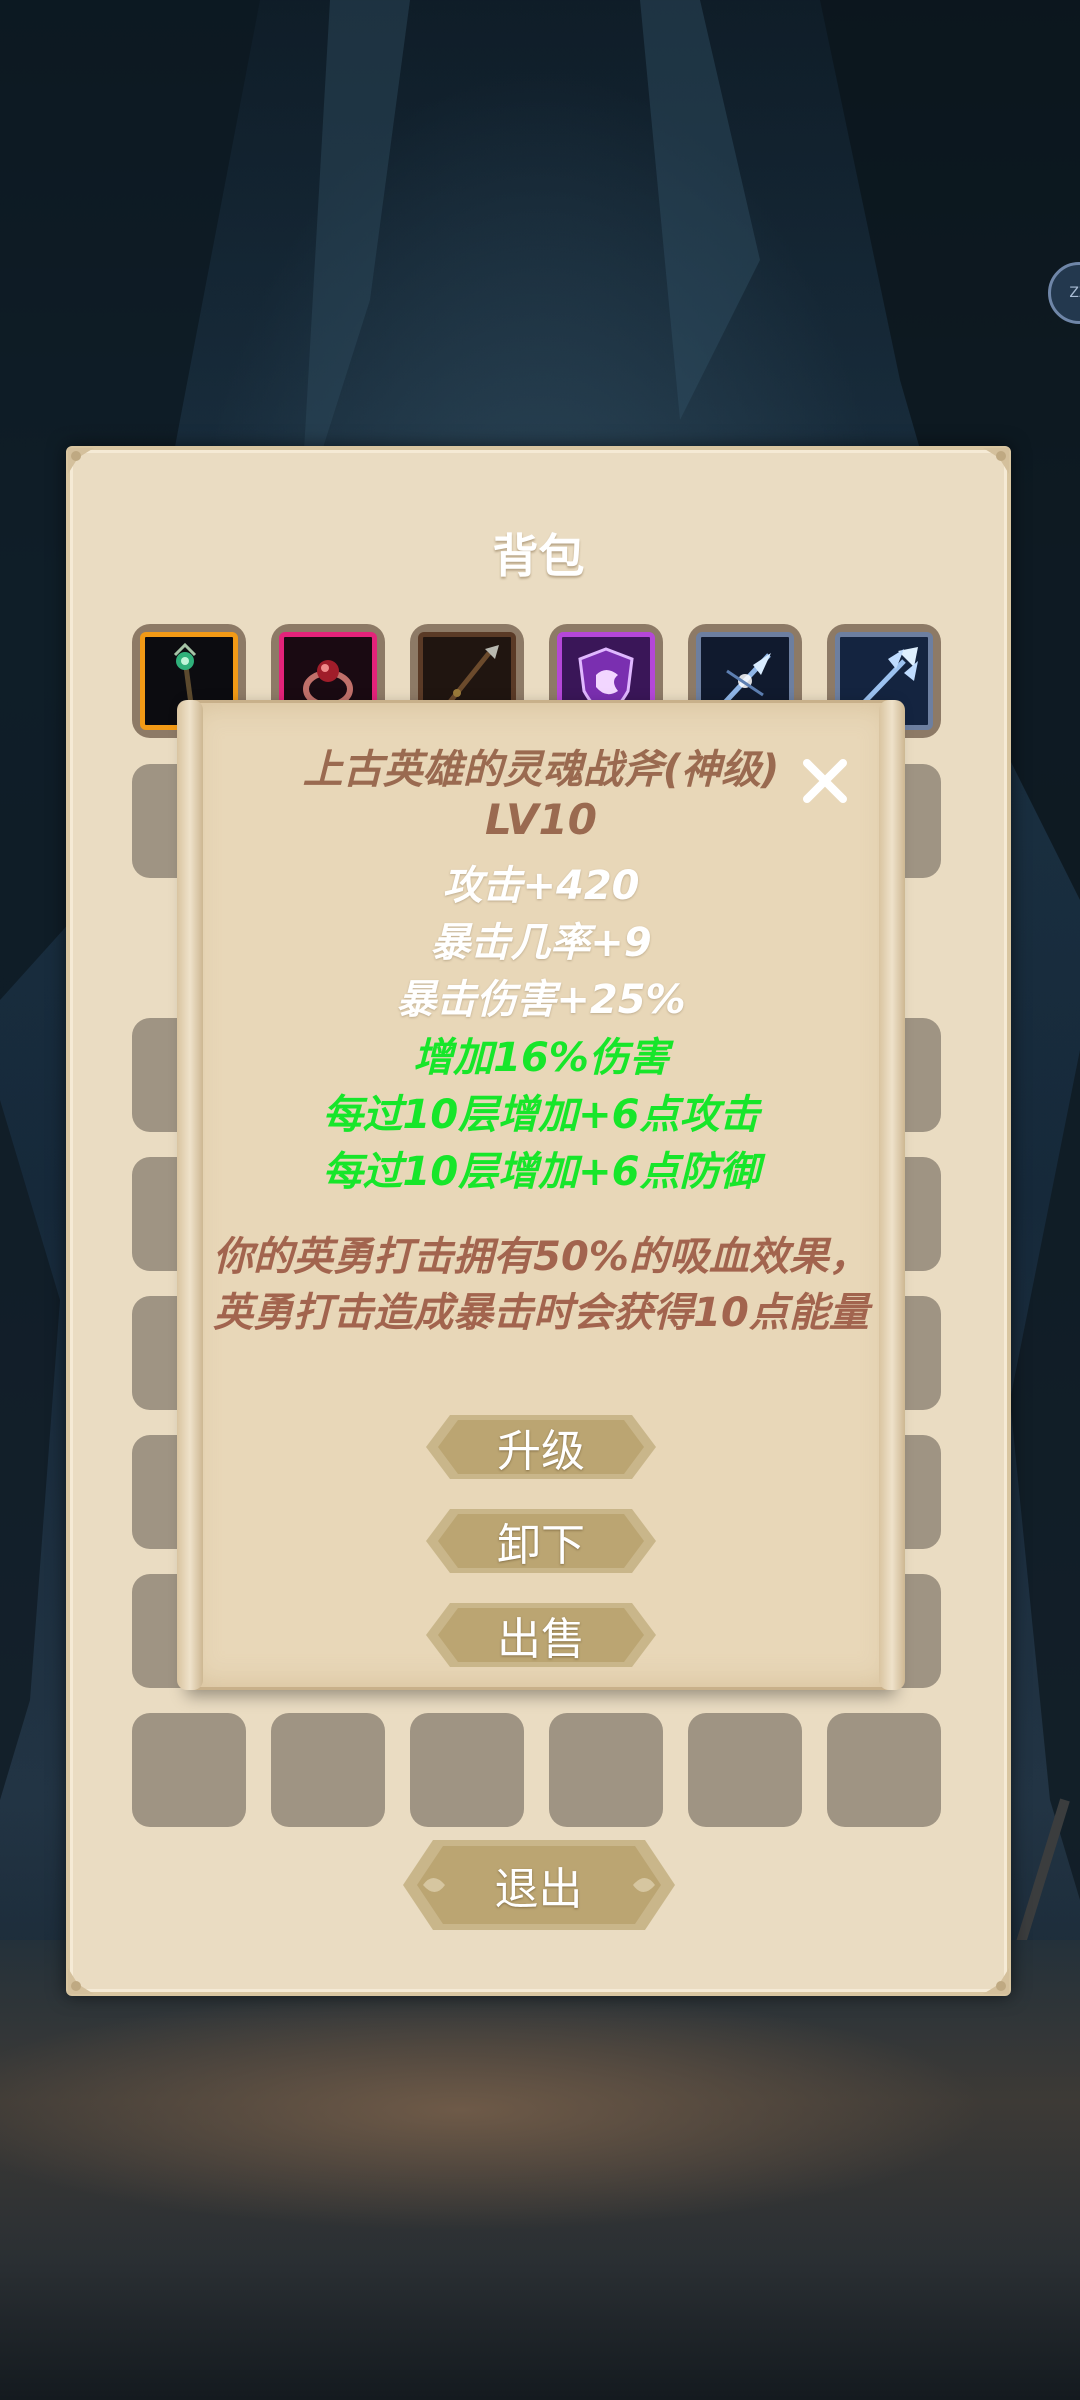 The width and height of the screenshot is (1080, 2400). Describe the element at coordinates (541, 1058) in the screenshot. I see `bonus-damage: 增加16%伤害` at that location.